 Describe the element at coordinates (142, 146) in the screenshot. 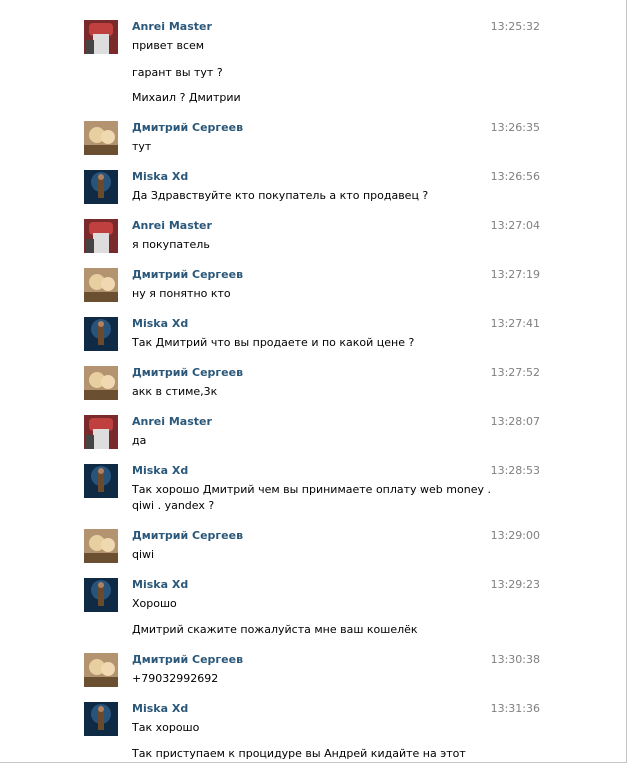

I see `message-text: тут` at that location.